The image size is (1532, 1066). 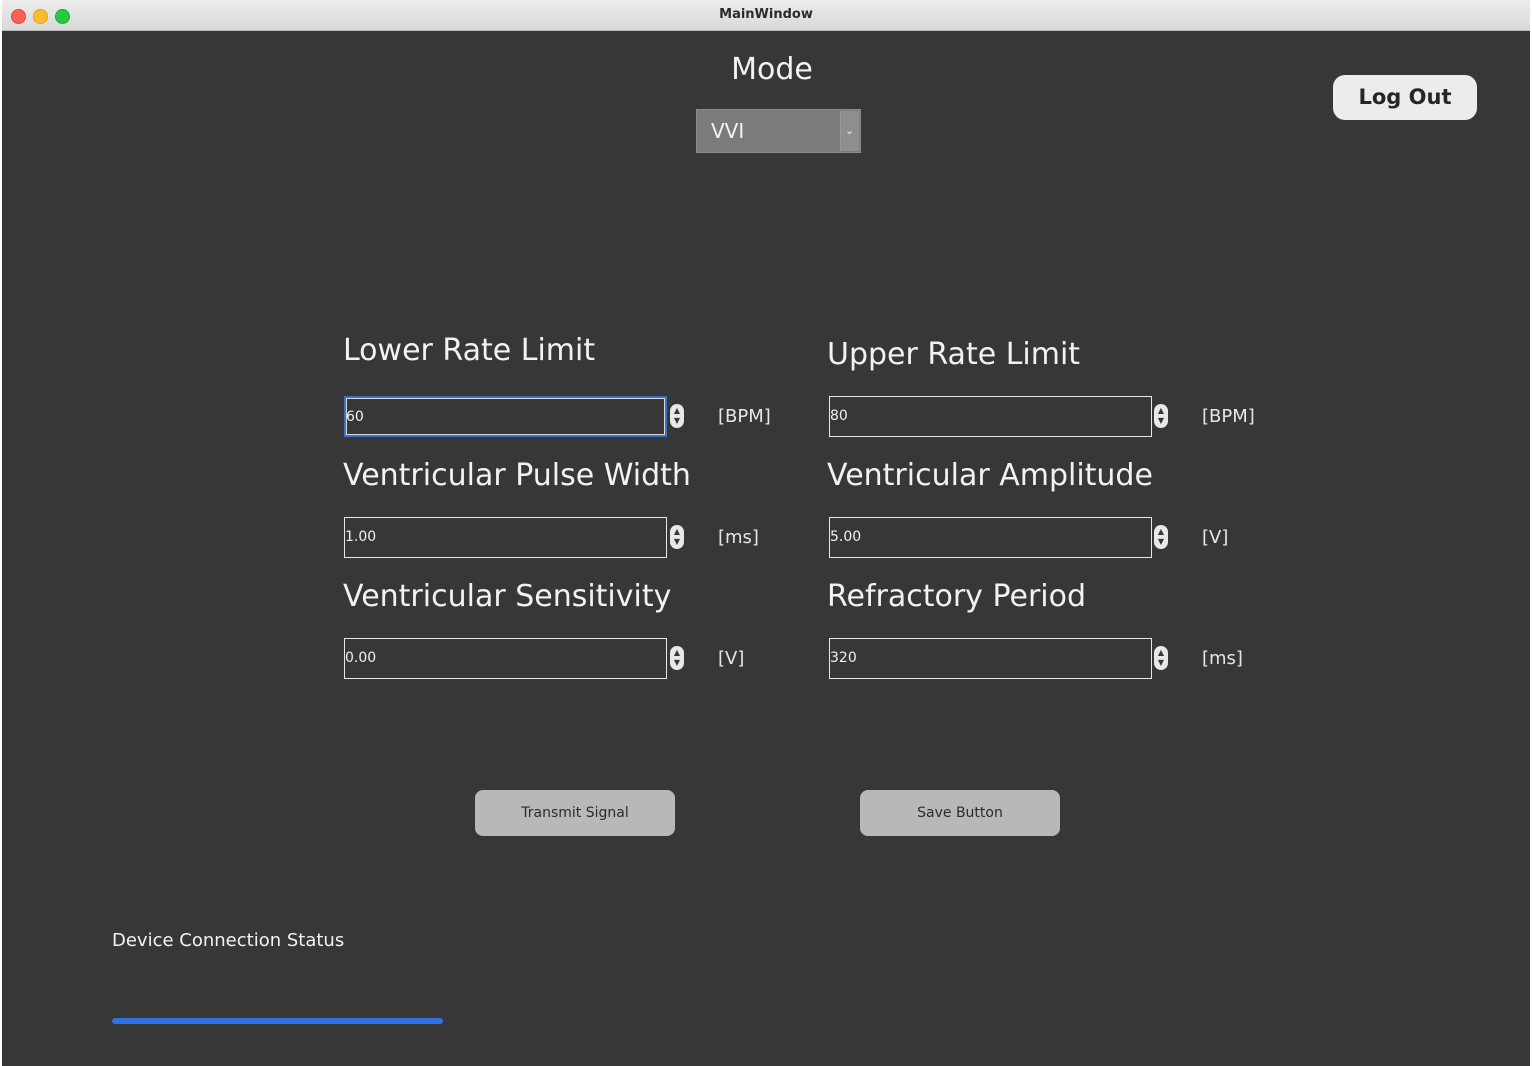 What do you see at coordinates (843, 658) in the screenshot?
I see `refractory-period-value: 320` at bounding box center [843, 658].